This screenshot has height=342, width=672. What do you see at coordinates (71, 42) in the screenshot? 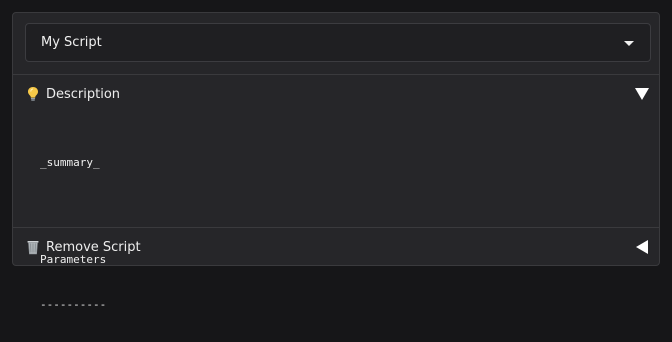
I see `script-select-value: My Script` at bounding box center [71, 42].